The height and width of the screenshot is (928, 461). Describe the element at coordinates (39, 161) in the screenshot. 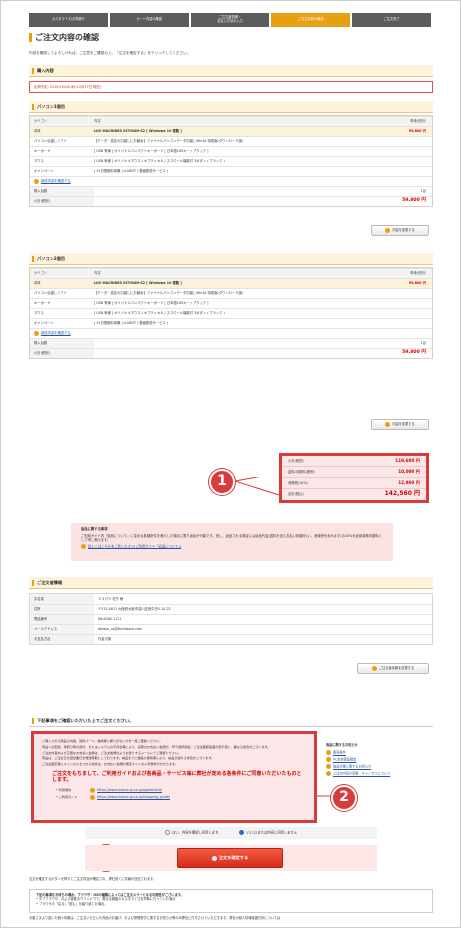

I see `row-category: マウス` at that location.